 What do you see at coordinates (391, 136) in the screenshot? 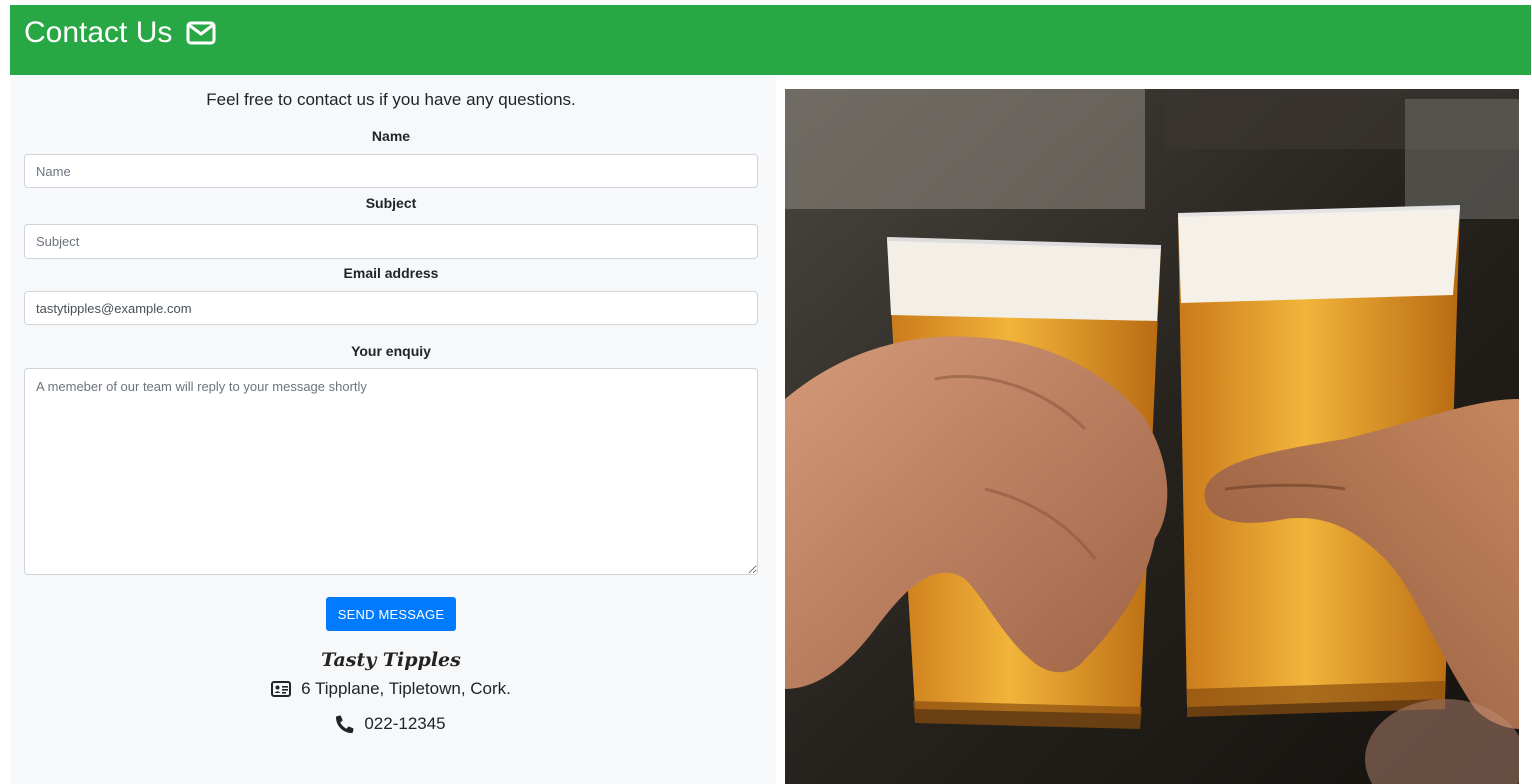
I see `name-label: Name` at bounding box center [391, 136].